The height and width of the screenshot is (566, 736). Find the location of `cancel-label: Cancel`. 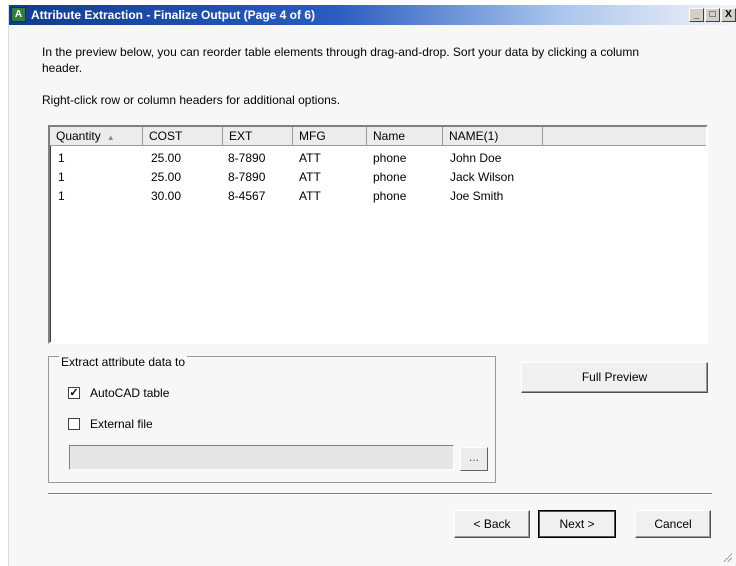

cancel-label: Cancel is located at coordinates (673, 524).